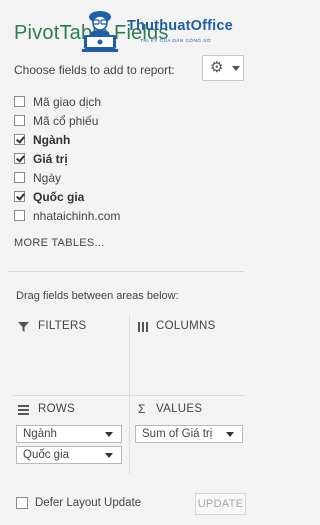 Image resolution: width=320 pixels, height=525 pixels. What do you see at coordinates (88, 503) in the screenshot?
I see `defer-label: Defer Layout Update` at bounding box center [88, 503].